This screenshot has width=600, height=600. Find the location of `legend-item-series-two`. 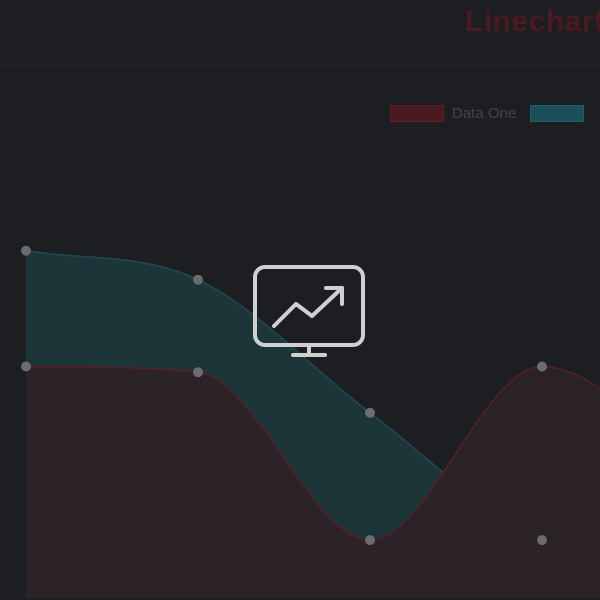

legend-item-series-two is located at coordinates (561, 113).